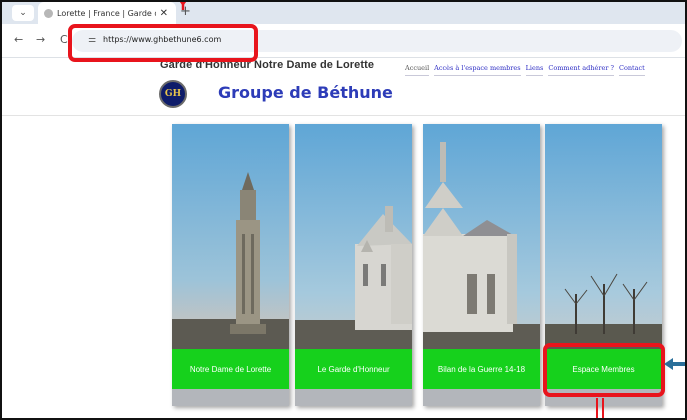  I want to click on panel-garde-honneur: Le Garde d'Honneur, so click(353, 265).